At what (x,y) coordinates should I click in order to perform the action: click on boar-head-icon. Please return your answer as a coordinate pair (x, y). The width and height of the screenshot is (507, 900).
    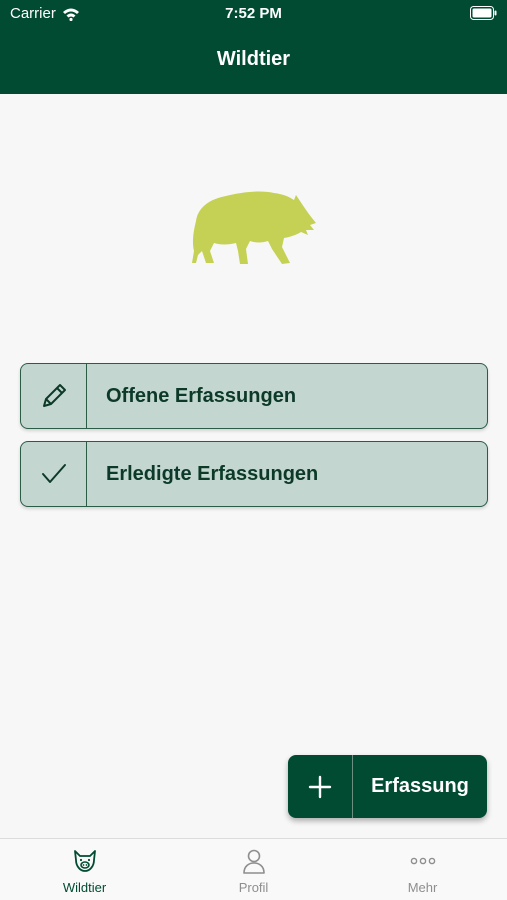
    Looking at the image, I should click on (84, 861).